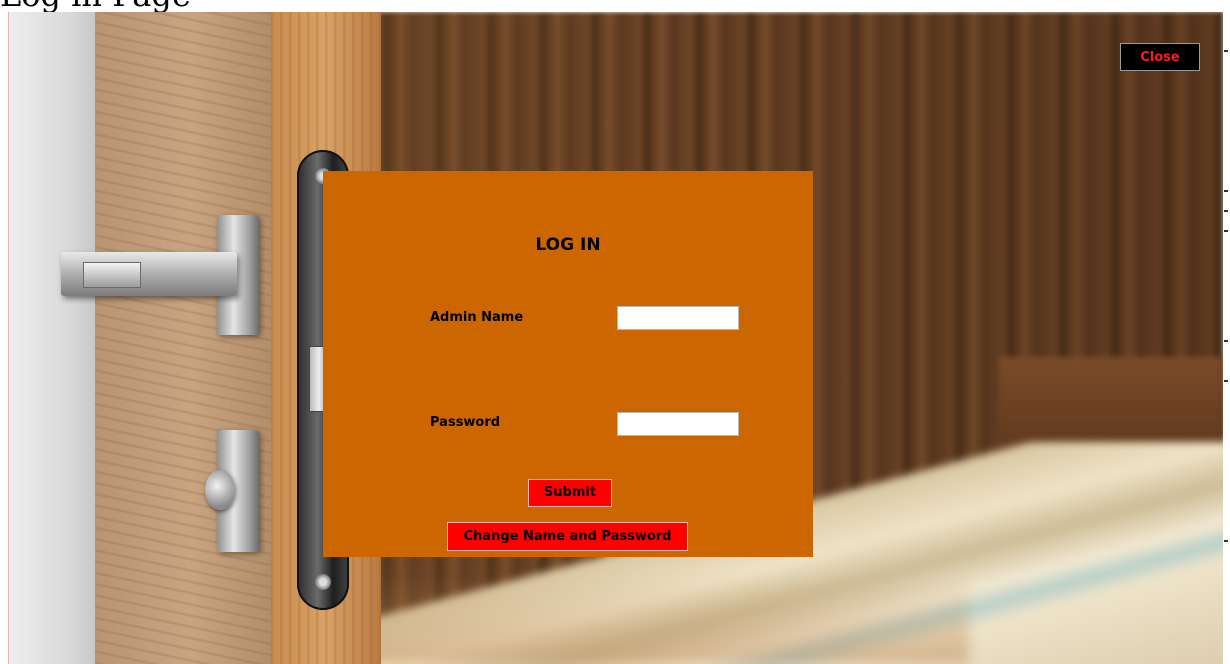 The image size is (1230, 664). I want to click on floor-light, so click(669, 618).